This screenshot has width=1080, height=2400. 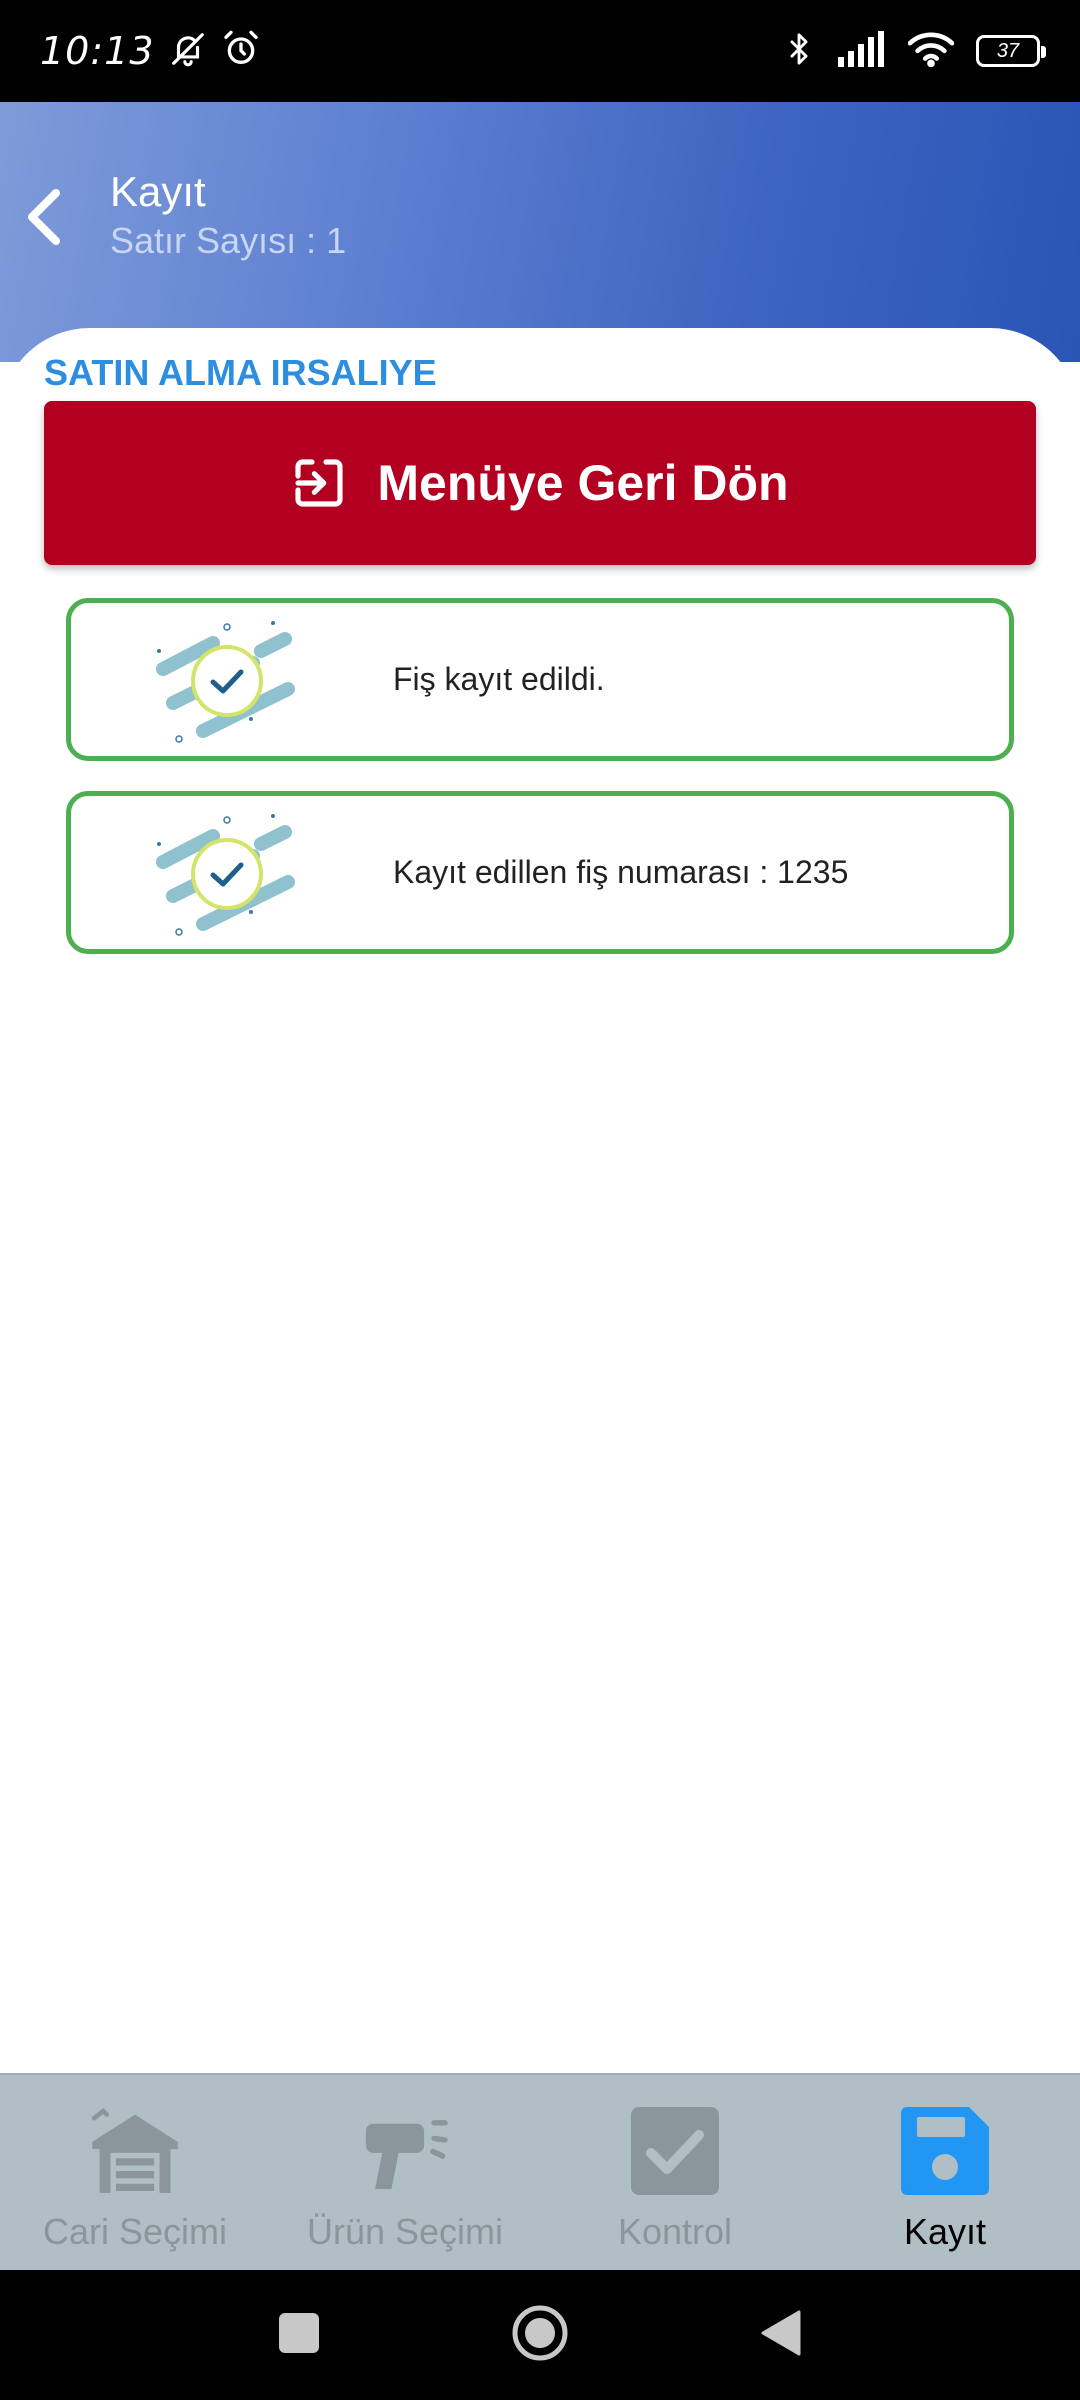 I want to click on nav-label: Kontrol, so click(x=675, y=2231).